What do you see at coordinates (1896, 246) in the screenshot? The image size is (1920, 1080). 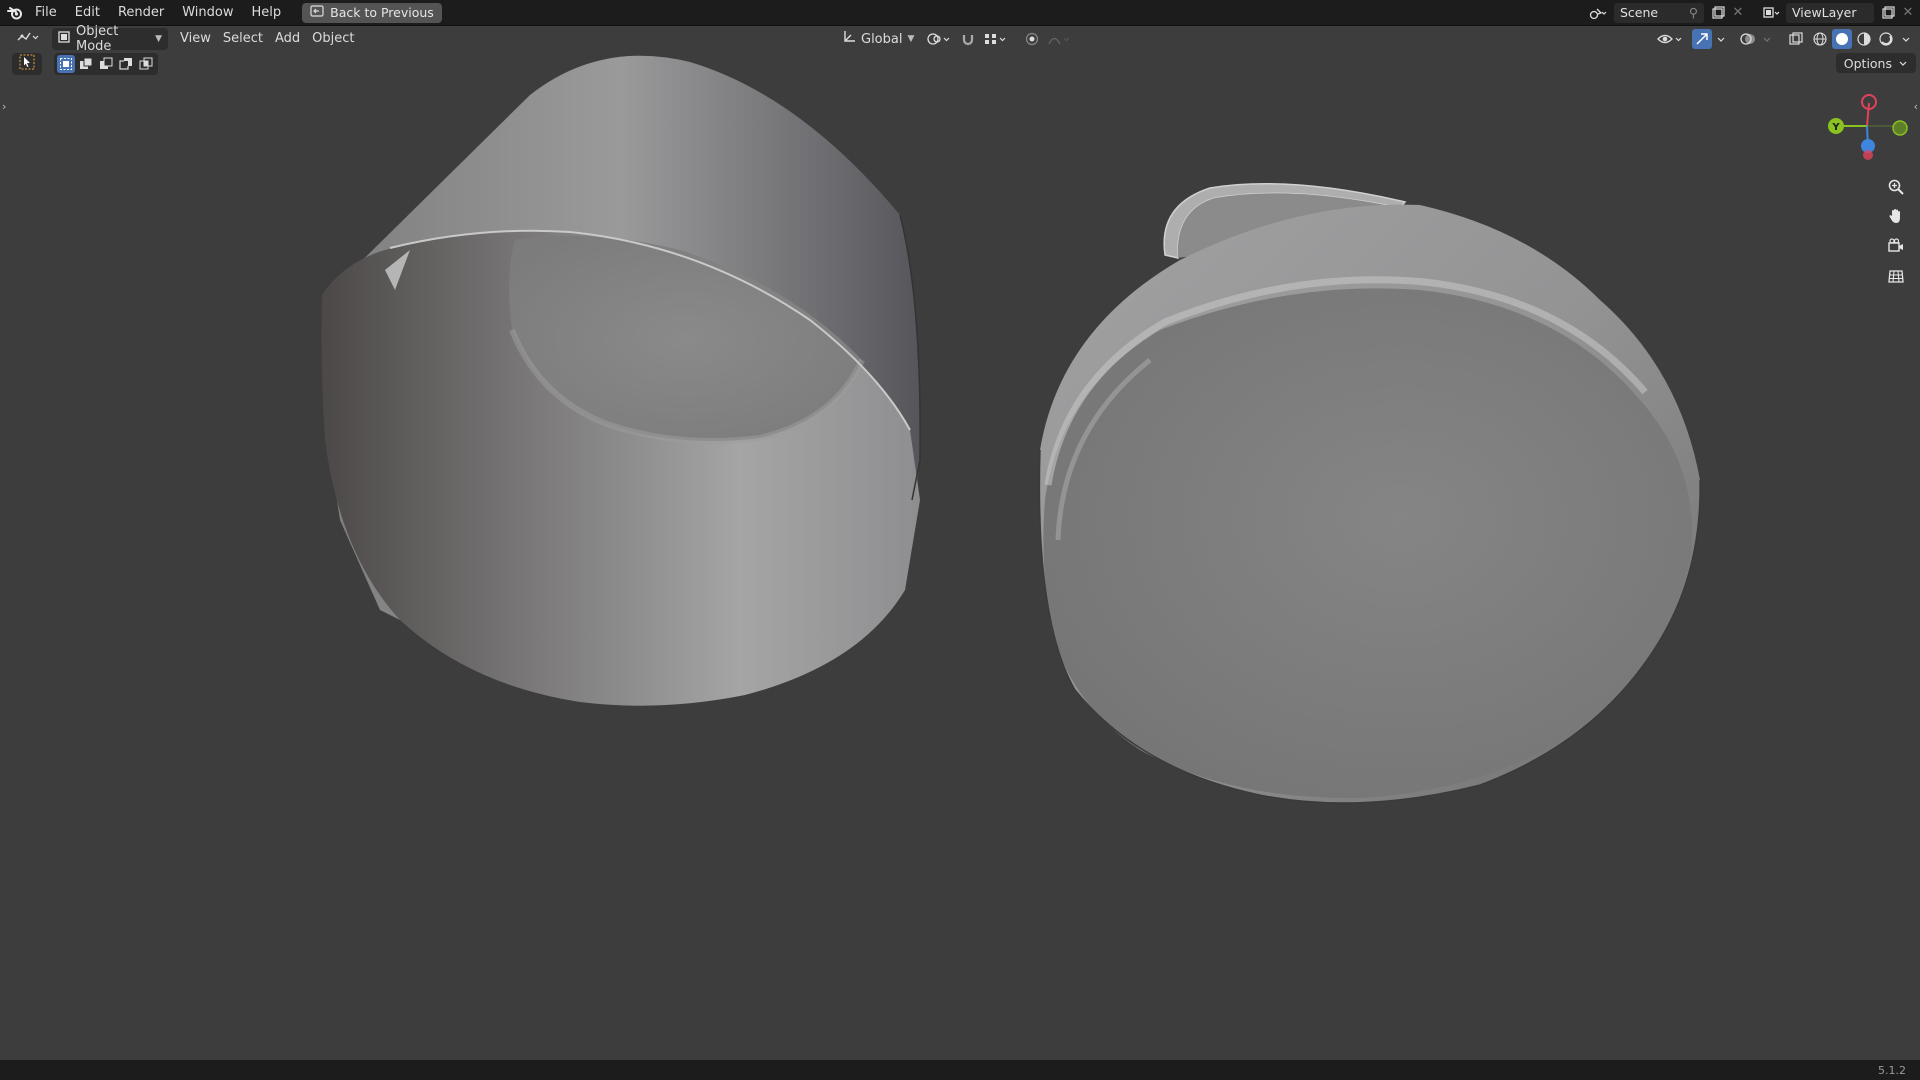 I see `camera-view-icon` at bounding box center [1896, 246].